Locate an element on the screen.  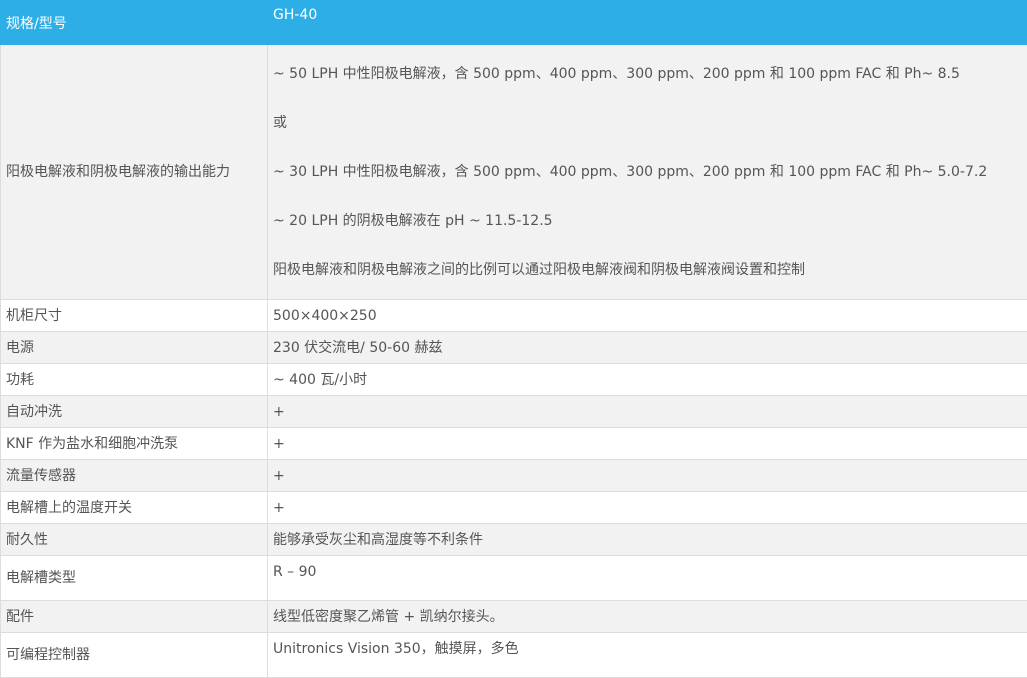
table-row-durability: 耐久性 能够承受灰尘和高湿度等不利条件 is located at coordinates (514, 540).